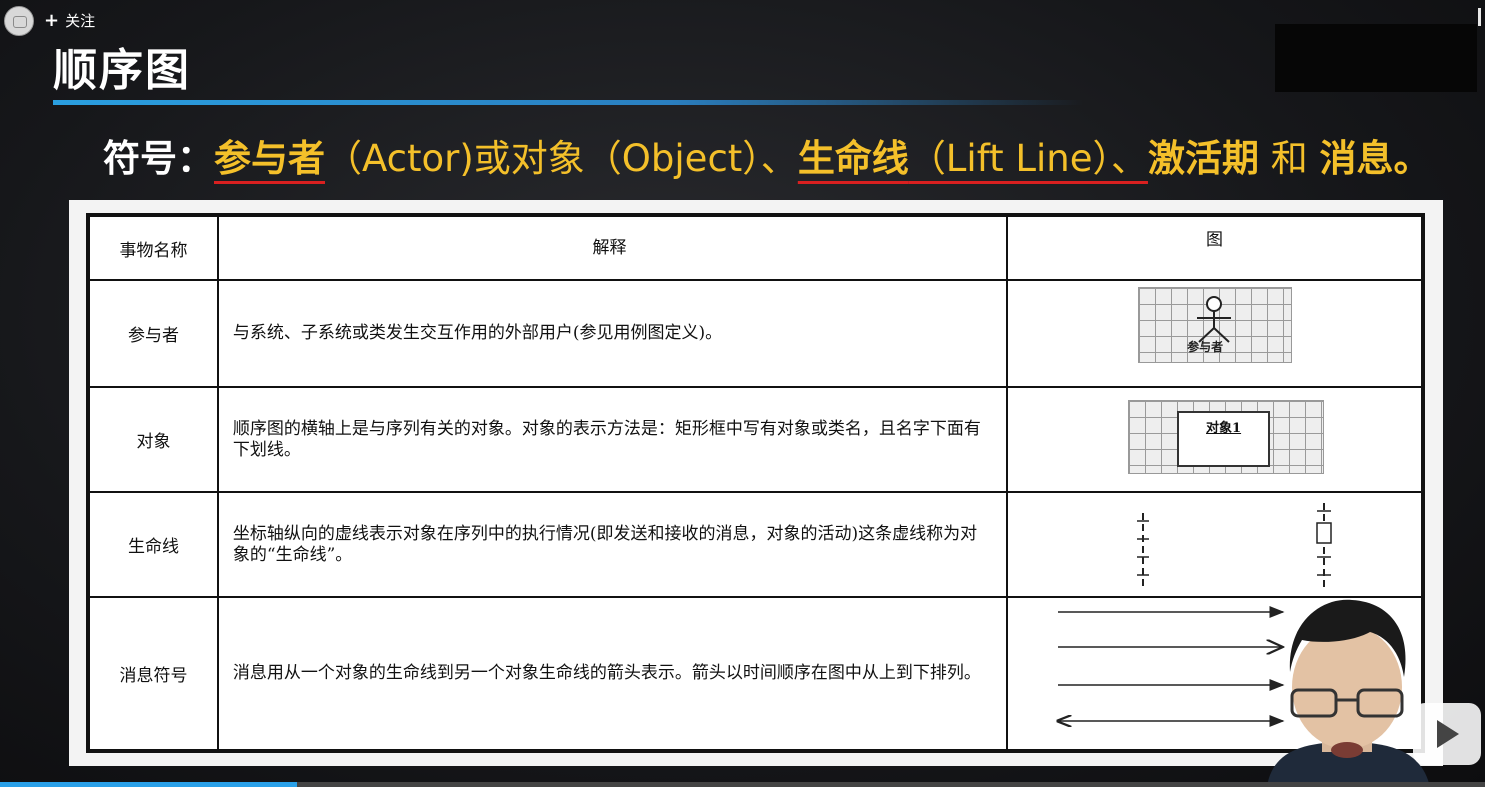 The height and width of the screenshot is (787, 1485). Describe the element at coordinates (269, 158) in the screenshot. I see `subtitle-actor: 参与者` at that location.